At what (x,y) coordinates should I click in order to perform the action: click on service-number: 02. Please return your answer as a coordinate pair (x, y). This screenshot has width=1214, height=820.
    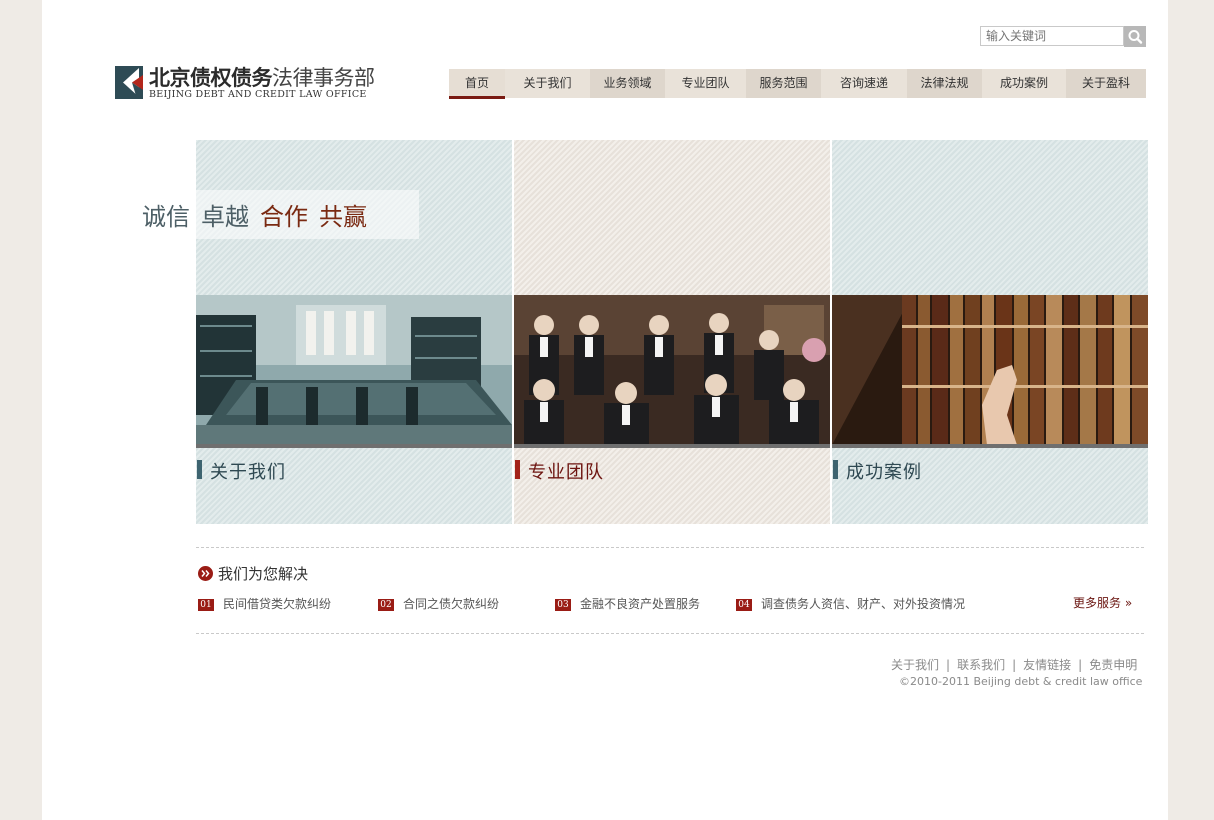
    Looking at the image, I should click on (386, 605).